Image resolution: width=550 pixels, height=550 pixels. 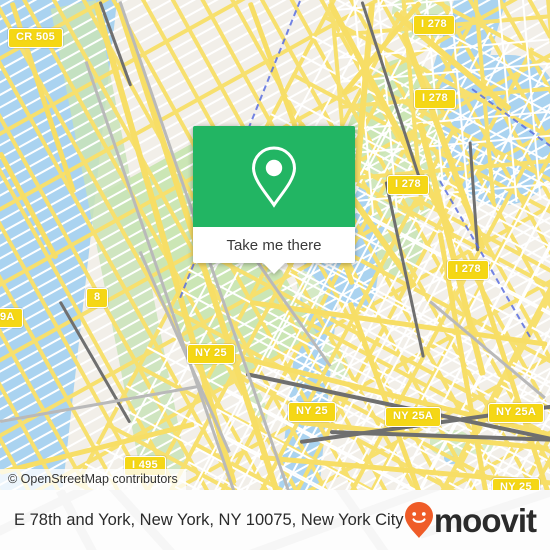 I want to click on take-me-there-label: Take me there, so click(x=274, y=245).